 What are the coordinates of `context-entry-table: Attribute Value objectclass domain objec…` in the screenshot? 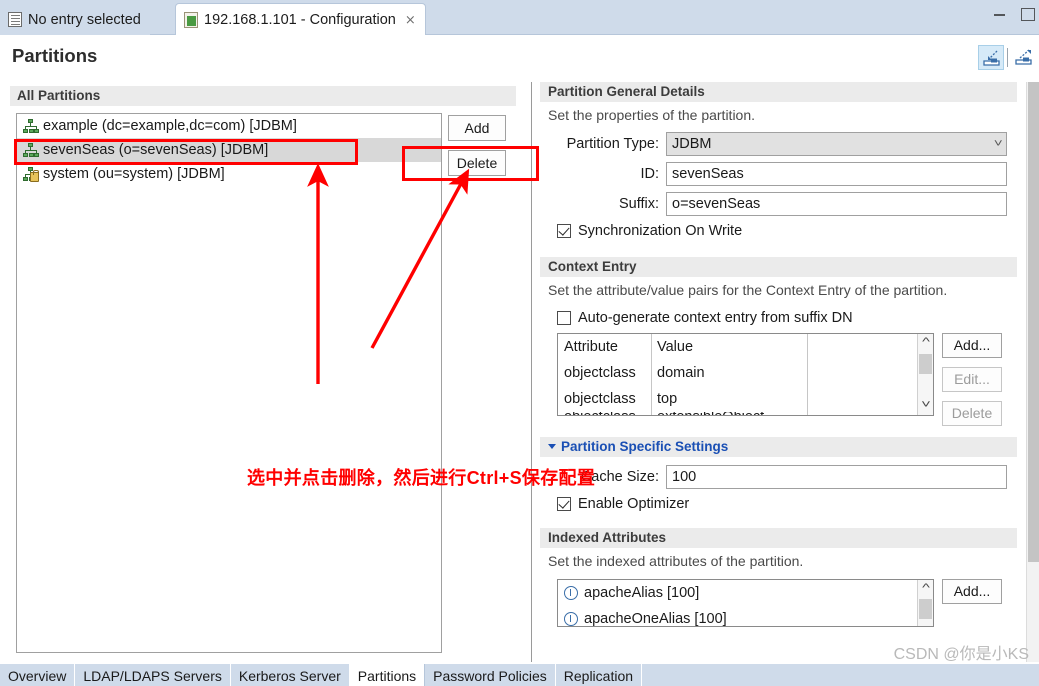 It's located at (745, 374).